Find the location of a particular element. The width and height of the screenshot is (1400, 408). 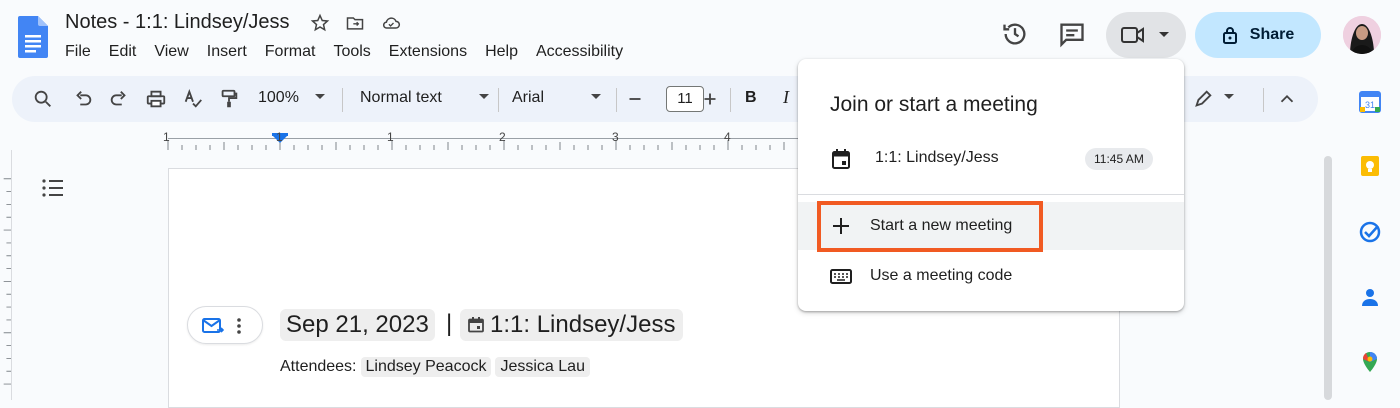

menu-format: Format is located at coordinates (290, 52).